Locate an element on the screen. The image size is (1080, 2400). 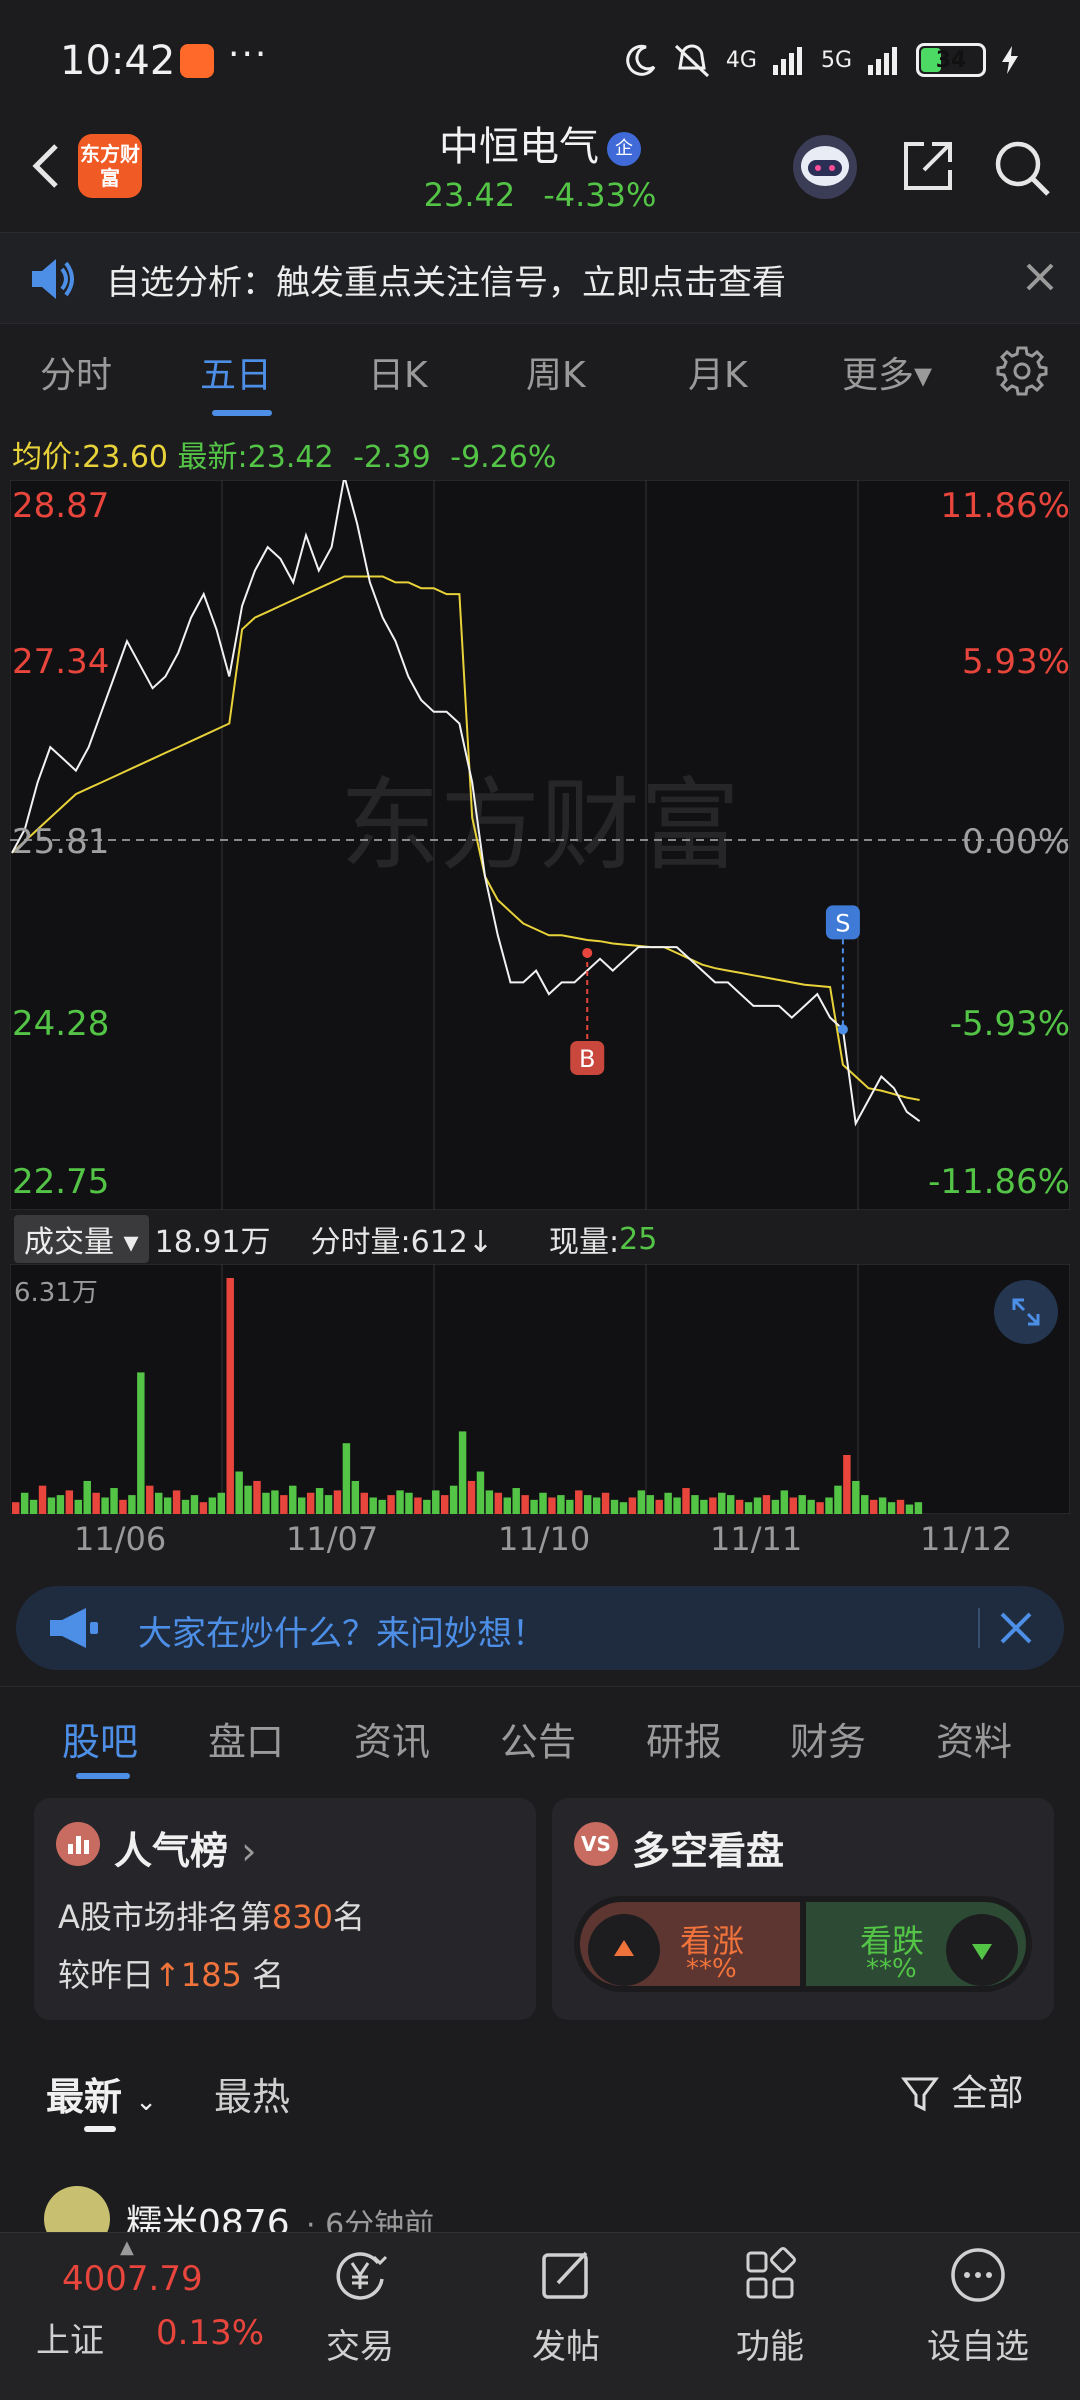
index-name: 上证 is located at coordinates (70, 2337).